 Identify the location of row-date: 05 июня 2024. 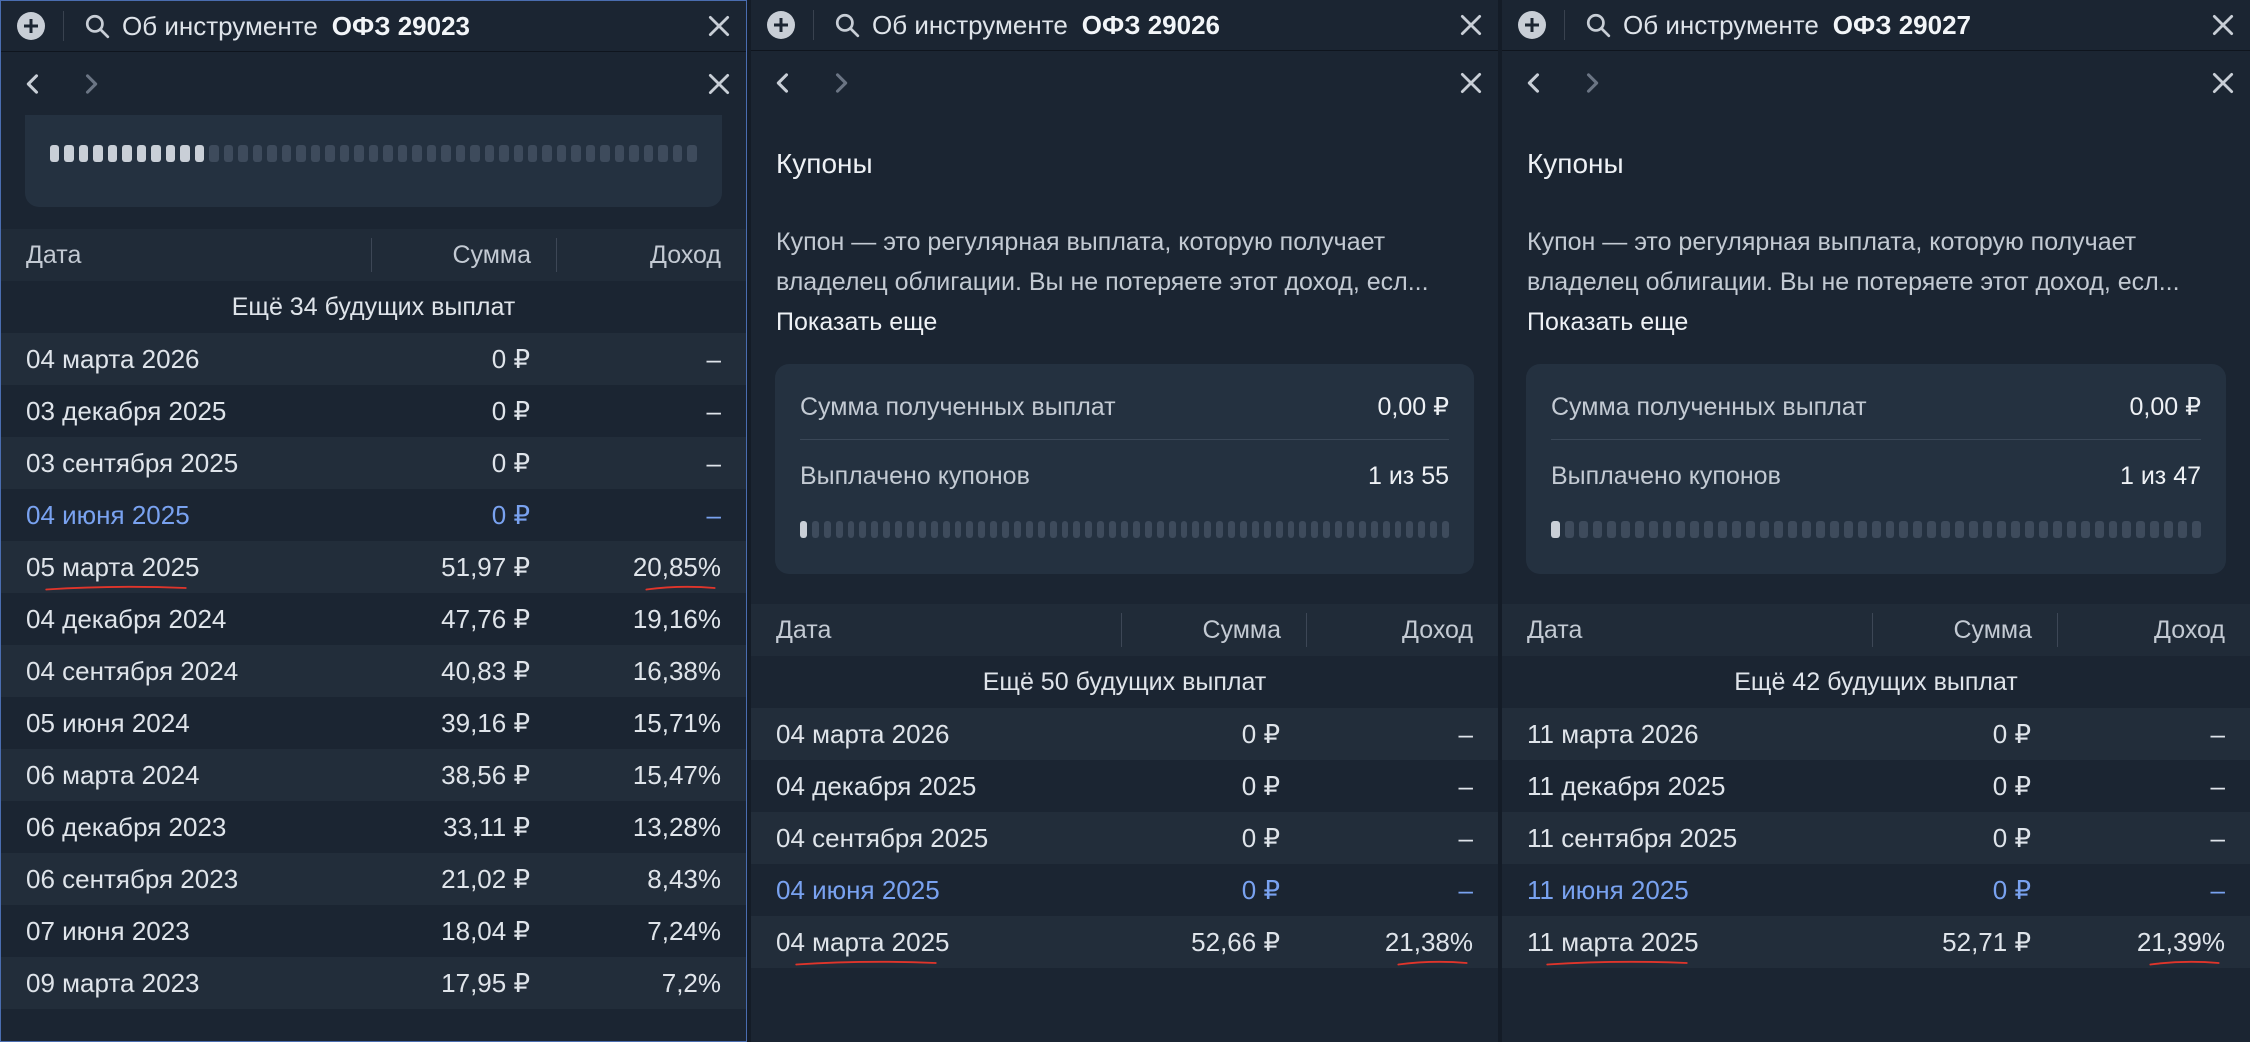
(108, 722).